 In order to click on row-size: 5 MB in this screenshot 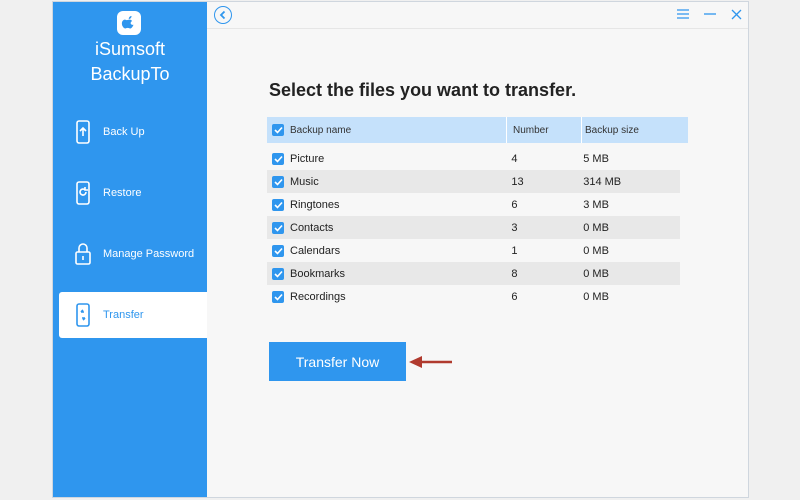, I will do `click(596, 158)`.